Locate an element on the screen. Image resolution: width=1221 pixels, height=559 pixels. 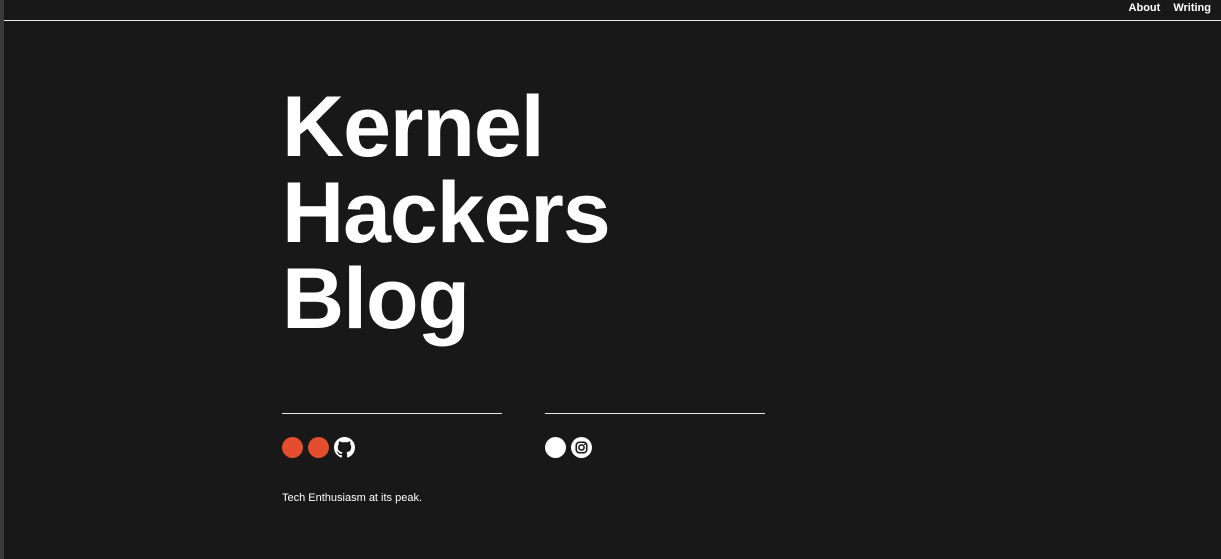
social-links-right is located at coordinates (568, 447).